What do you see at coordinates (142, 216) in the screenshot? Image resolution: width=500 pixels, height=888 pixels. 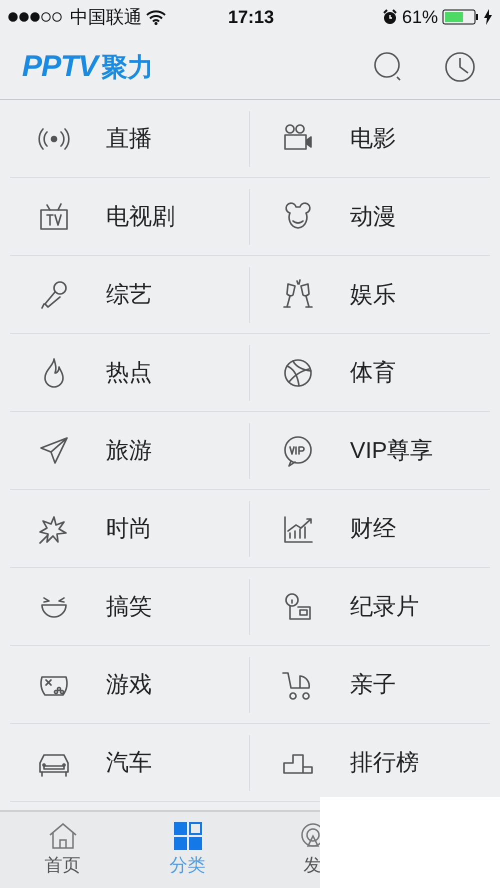 I see `category-item: 电视剧` at bounding box center [142, 216].